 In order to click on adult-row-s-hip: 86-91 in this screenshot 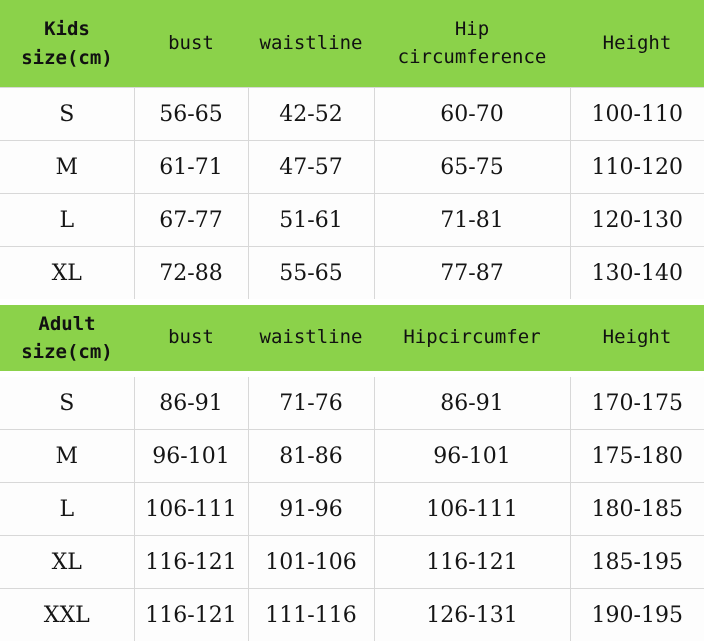, I will do `click(472, 402)`.